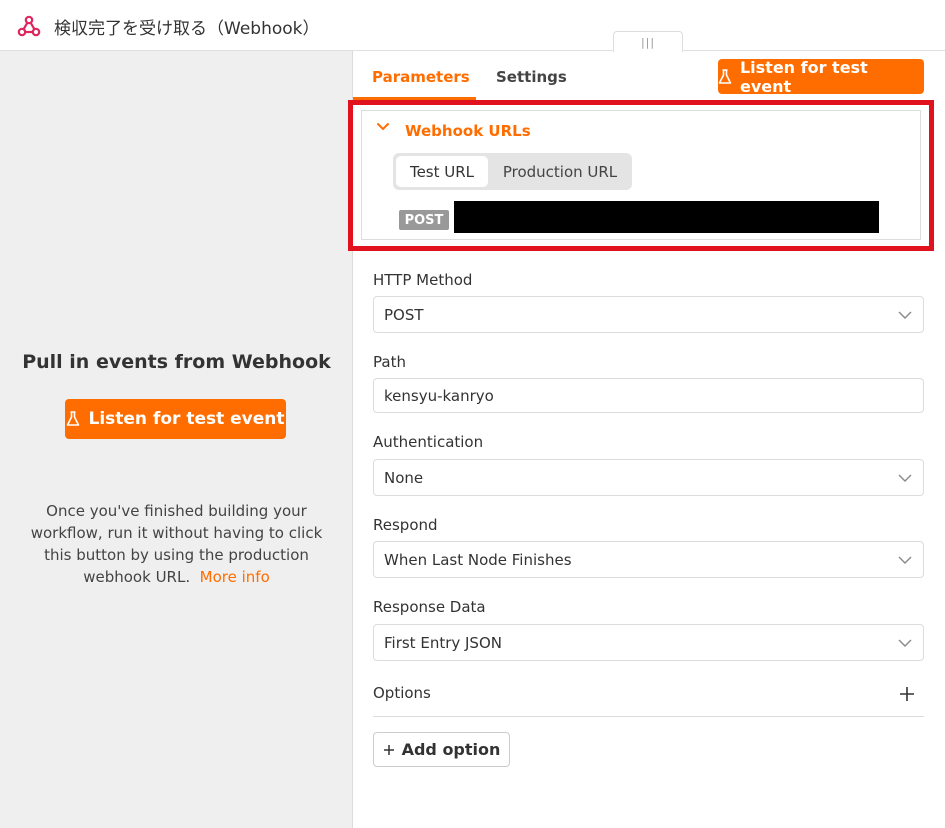 Image resolution: width=945 pixels, height=828 pixels. What do you see at coordinates (29, 26) in the screenshot?
I see `webhook-icon` at bounding box center [29, 26].